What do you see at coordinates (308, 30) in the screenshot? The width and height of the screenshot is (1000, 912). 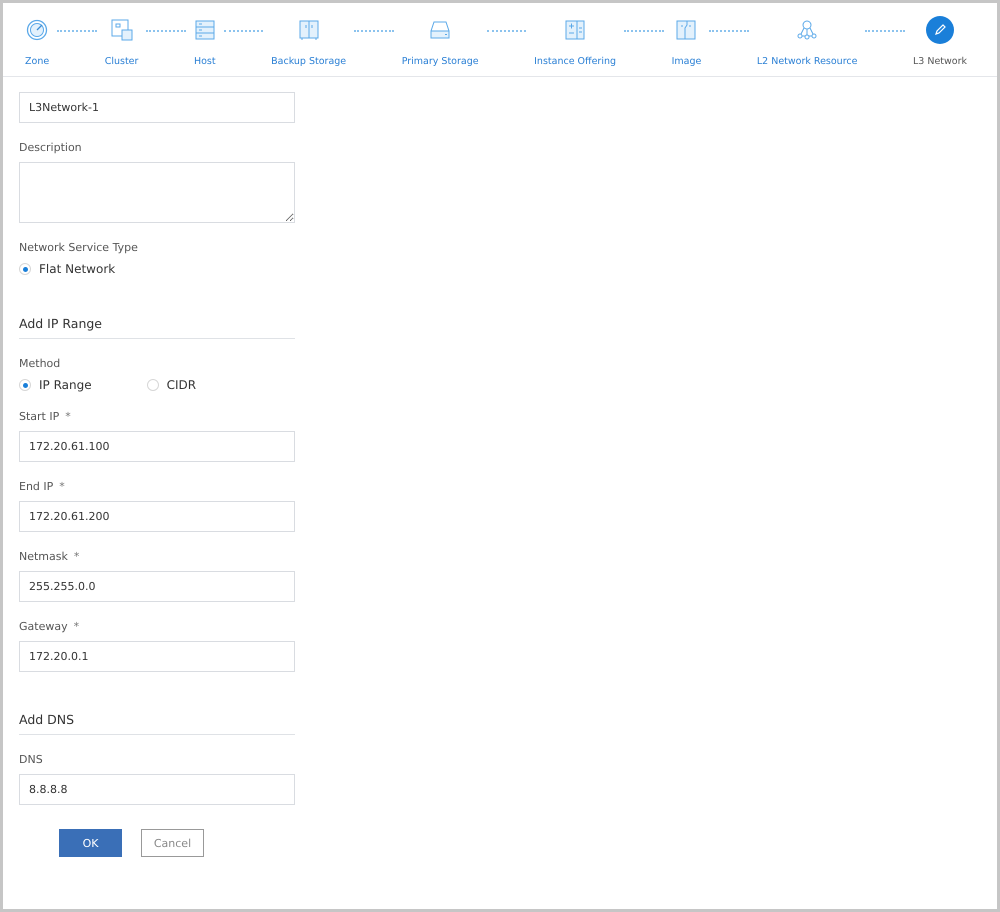 I see `cabinet-icon` at bounding box center [308, 30].